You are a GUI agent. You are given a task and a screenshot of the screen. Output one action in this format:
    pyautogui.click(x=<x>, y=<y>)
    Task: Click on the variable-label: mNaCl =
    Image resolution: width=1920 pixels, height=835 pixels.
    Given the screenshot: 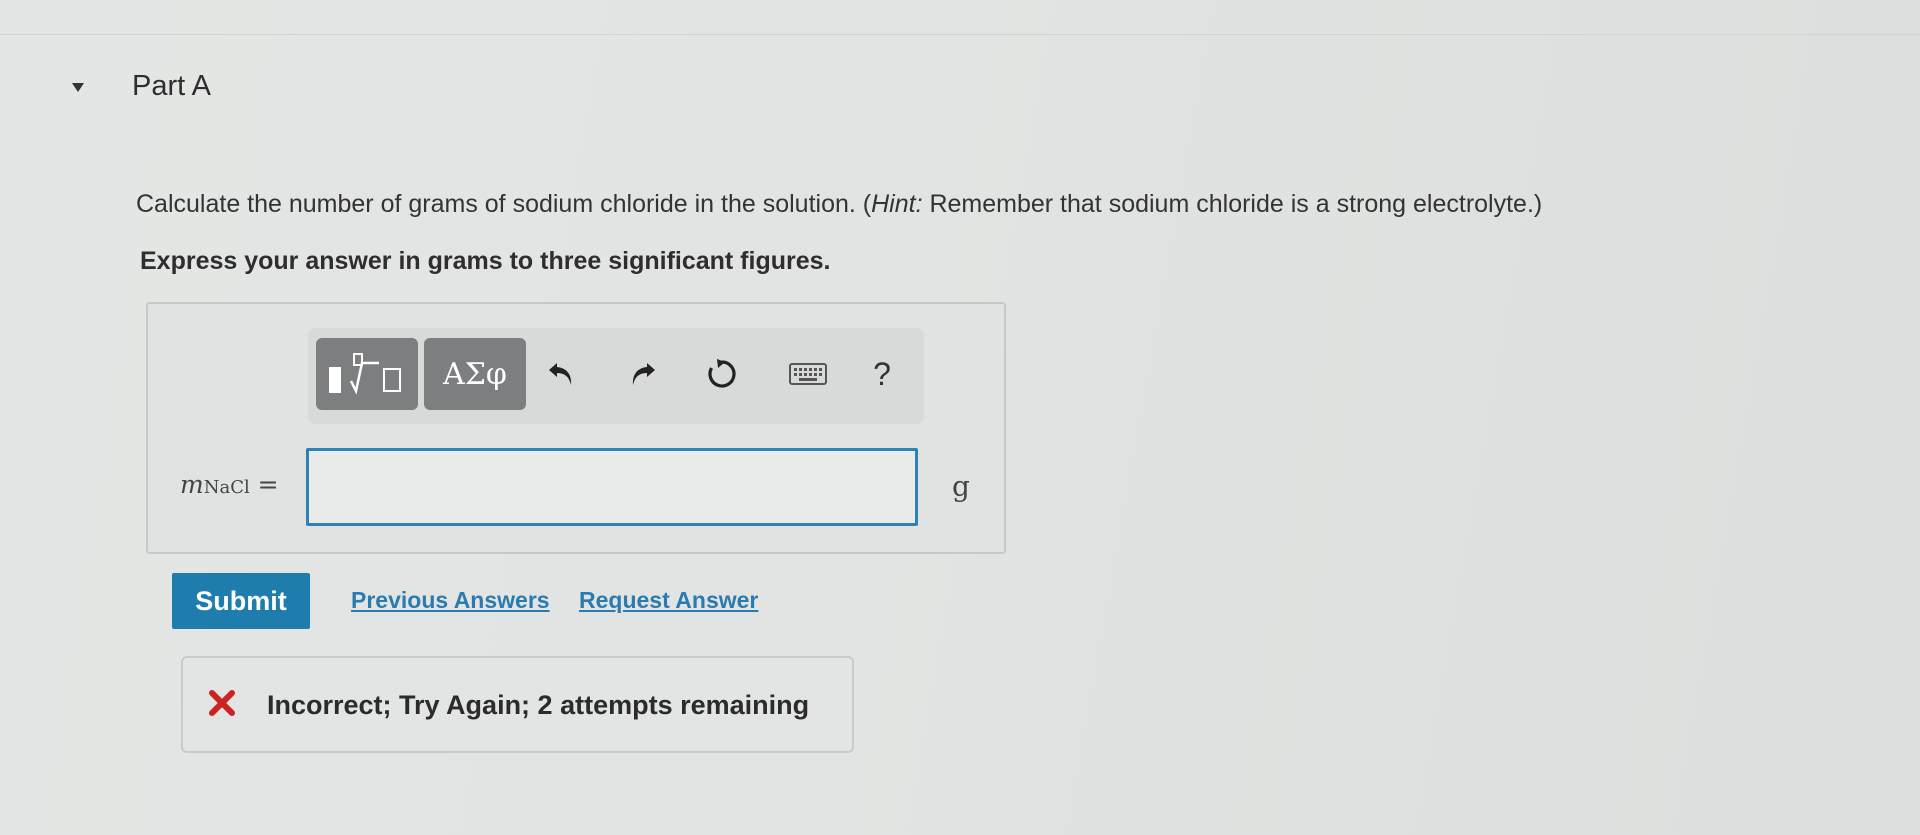 What is the action you would take?
    pyautogui.click(x=229, y=484)
    